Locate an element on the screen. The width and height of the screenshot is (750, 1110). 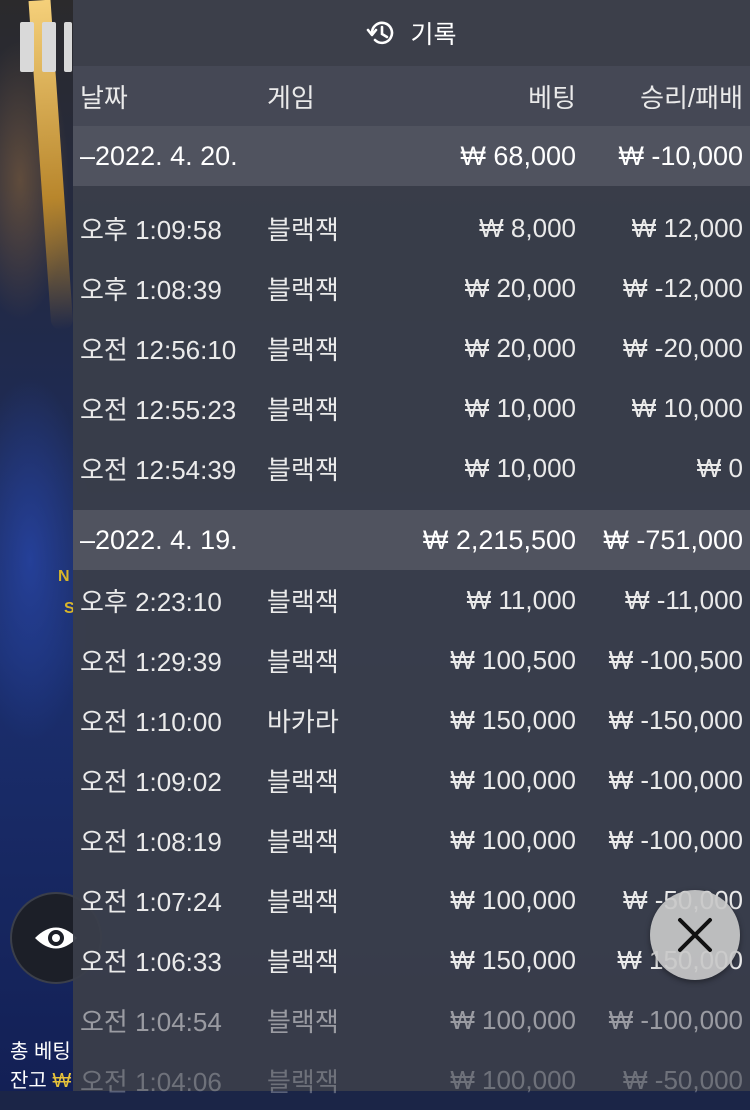
row-bet: ₩ 8,000 is located at coordinates (527, 227).